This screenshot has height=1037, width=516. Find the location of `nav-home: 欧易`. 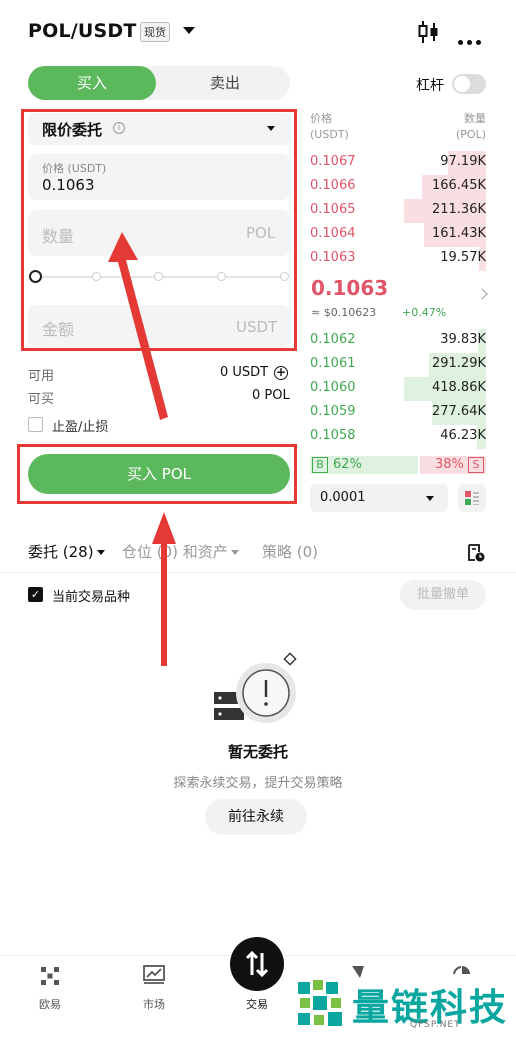

nav-home: 欧易 is located at coordinates (50, 1004).